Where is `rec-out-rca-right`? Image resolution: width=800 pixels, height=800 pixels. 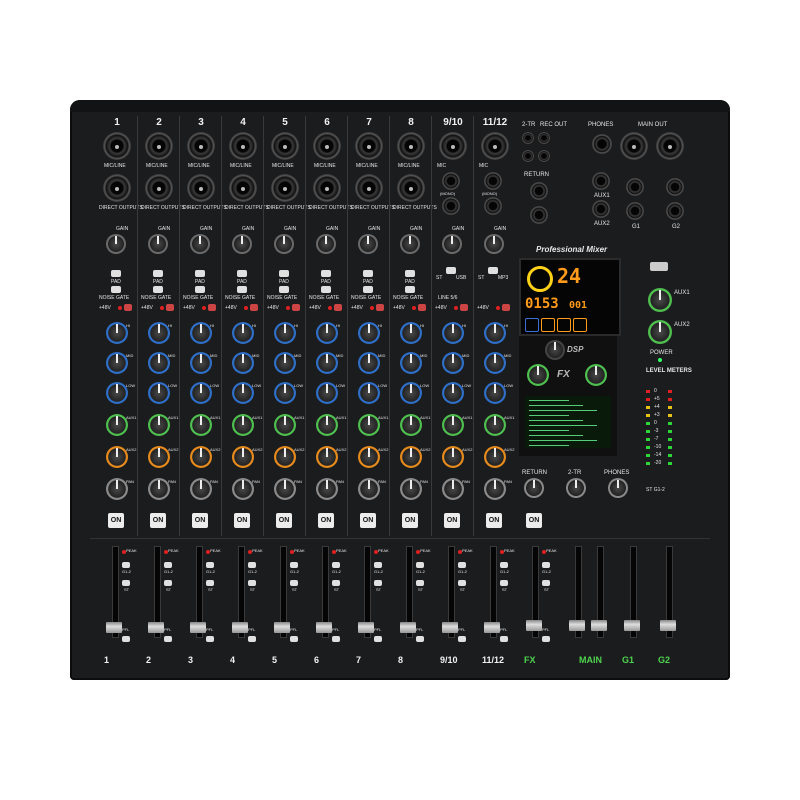 rec-out-rca-right is located at coordinates (544, 156).